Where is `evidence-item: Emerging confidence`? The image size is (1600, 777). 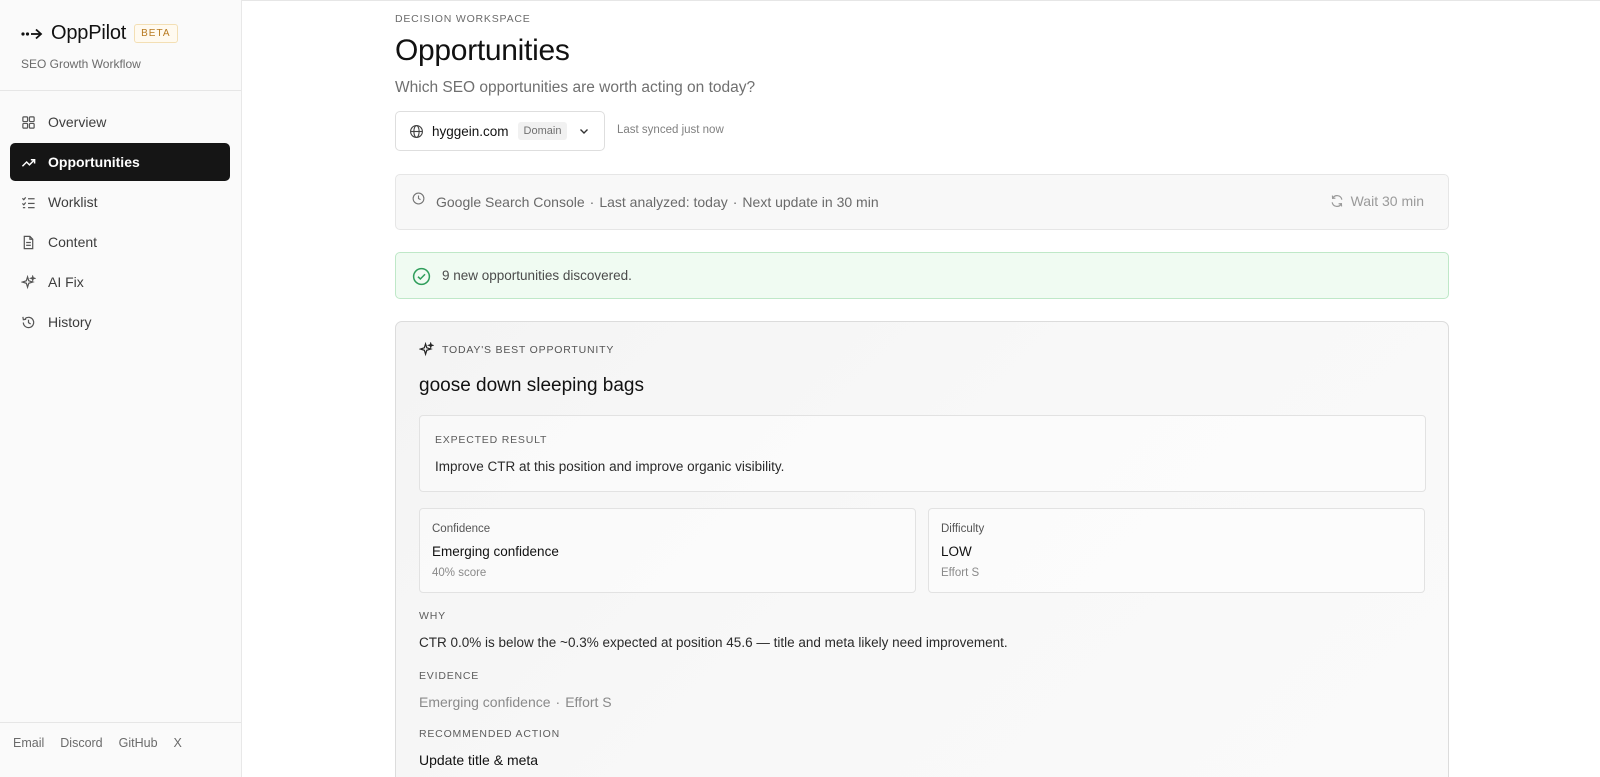 evidence-item: Emerging confidence is located at coordinates (485, 702).